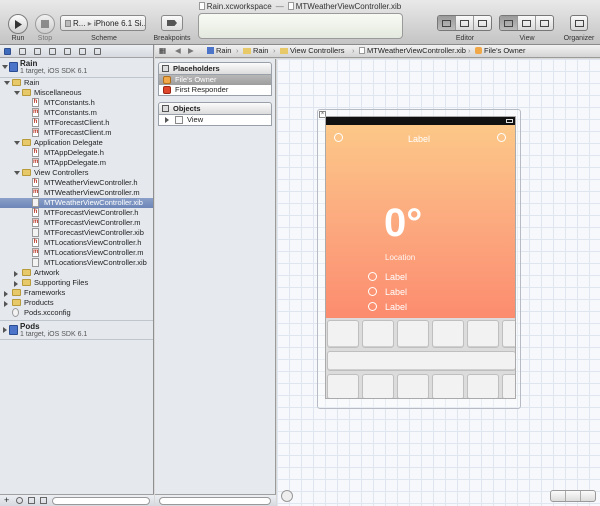  Describe the element at coordinates (400, 257) in the screenshot. I see `location-label: Location` at that location.